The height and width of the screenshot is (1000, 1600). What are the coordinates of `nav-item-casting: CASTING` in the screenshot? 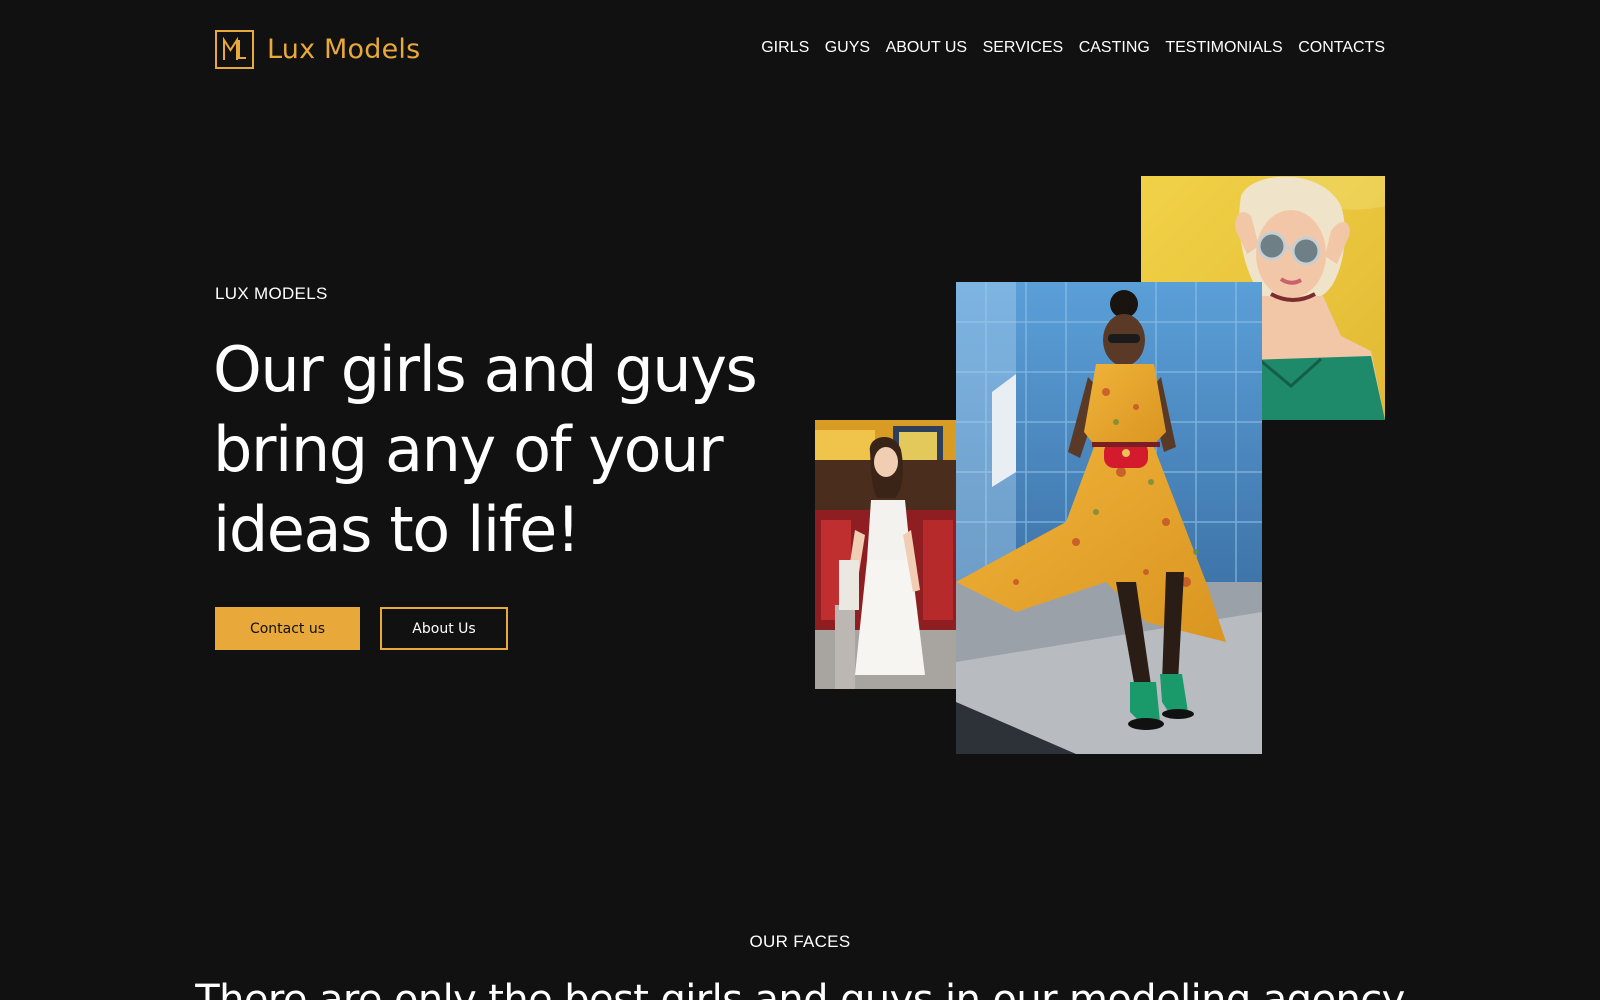 It's located at (1114, 48).